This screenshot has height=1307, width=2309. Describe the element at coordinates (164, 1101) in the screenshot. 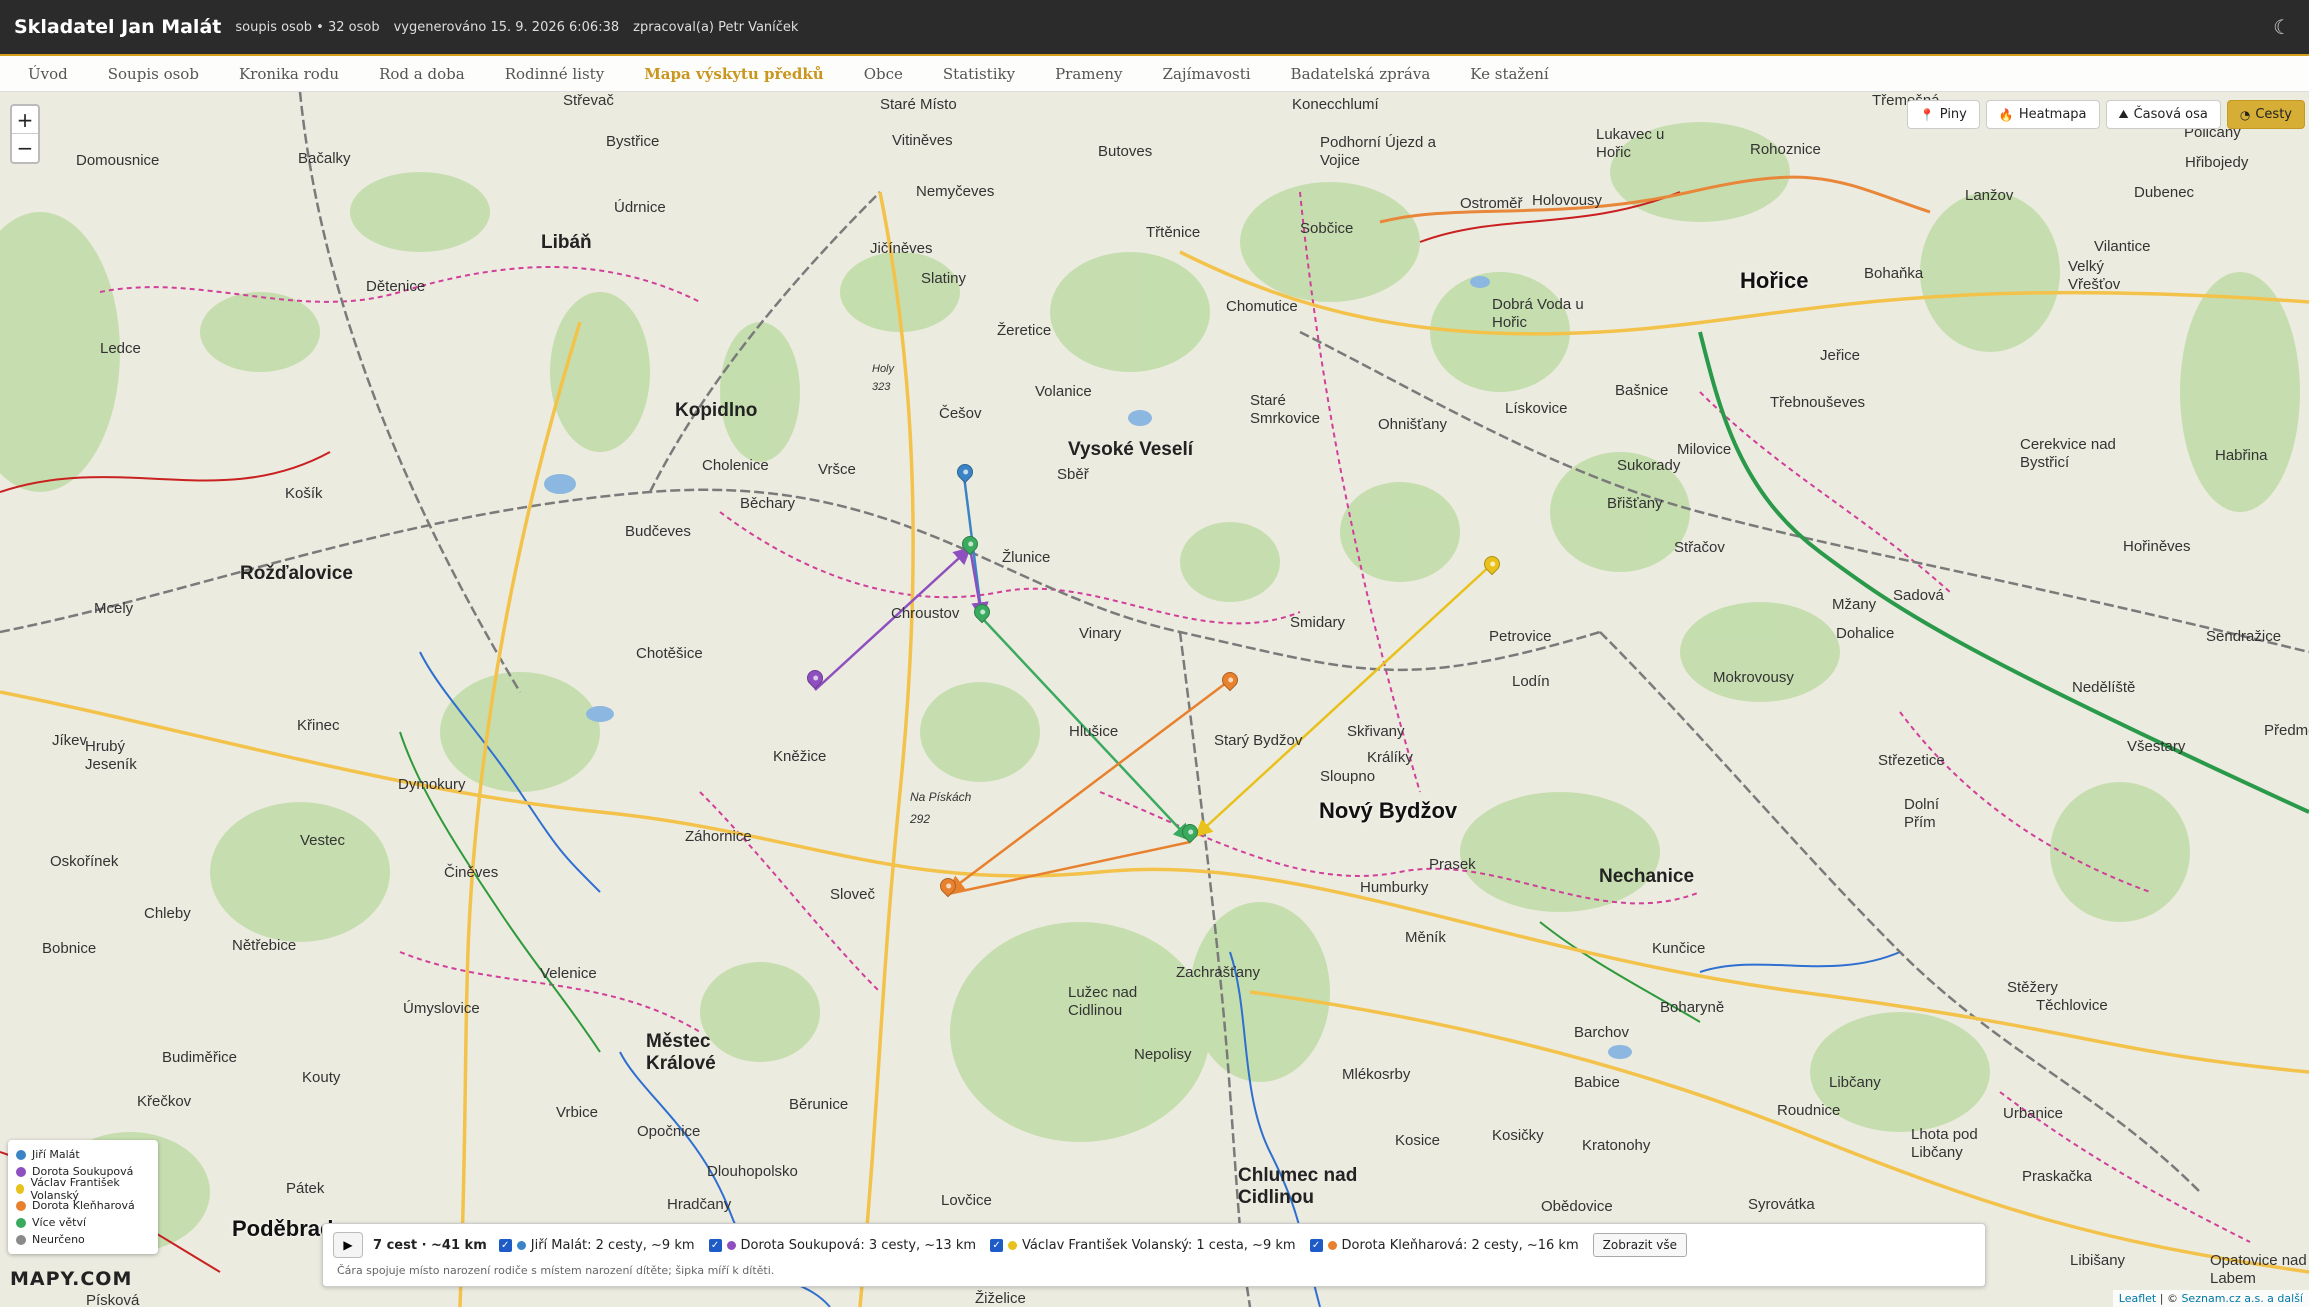

I see `place-label: Křečkov` at that location.